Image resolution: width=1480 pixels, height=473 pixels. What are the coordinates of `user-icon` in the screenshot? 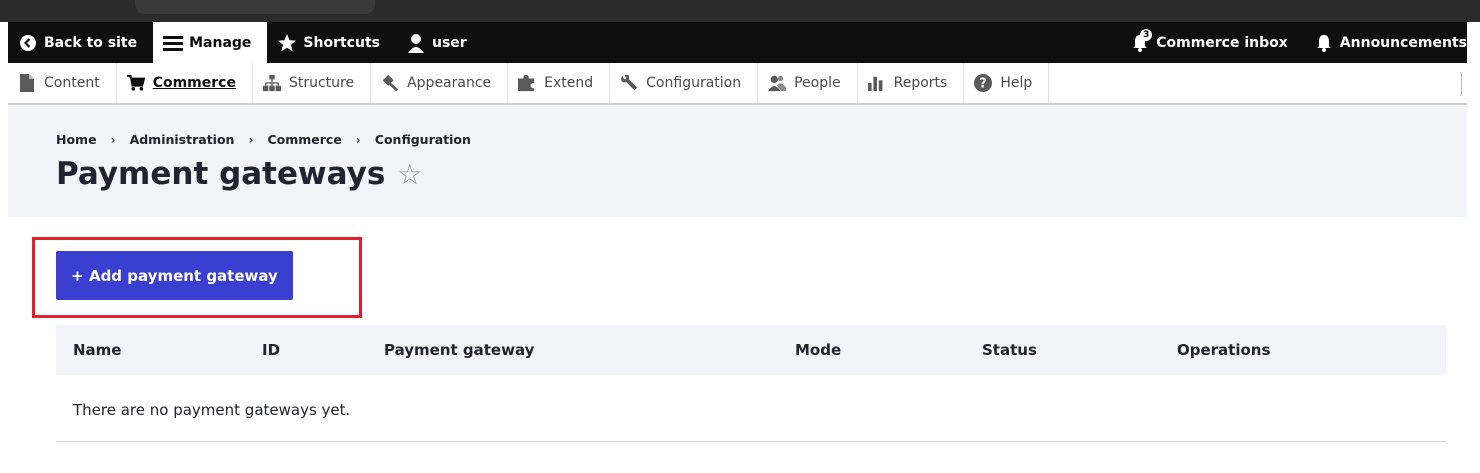 It's located at (416, 43).